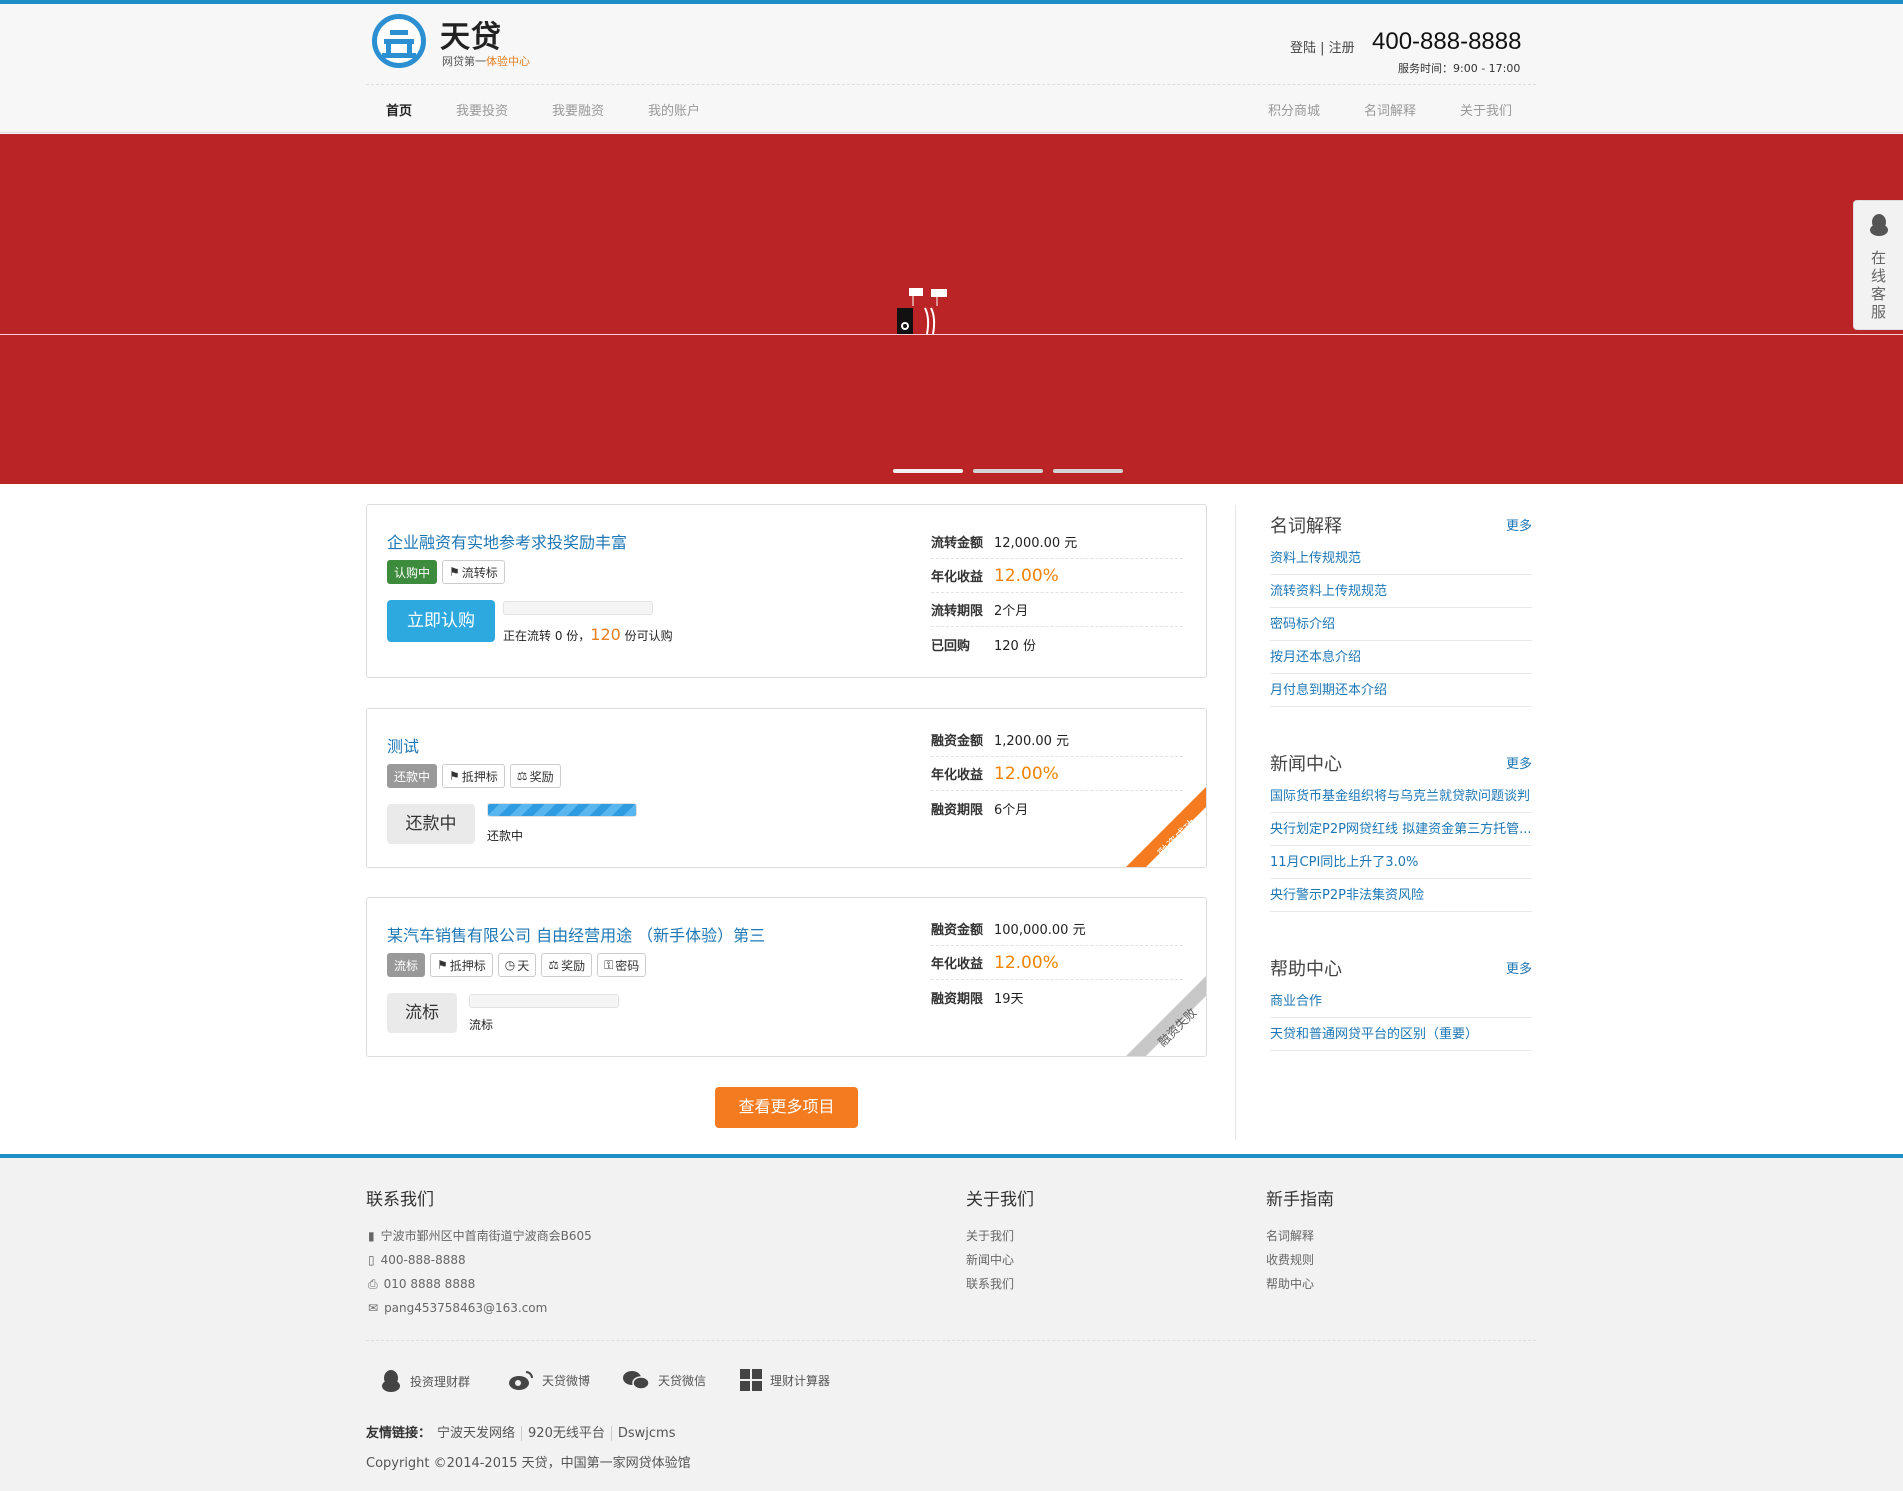  I want to click on tag-mortgage: ⚑ 抵押标, so click(461, 965).